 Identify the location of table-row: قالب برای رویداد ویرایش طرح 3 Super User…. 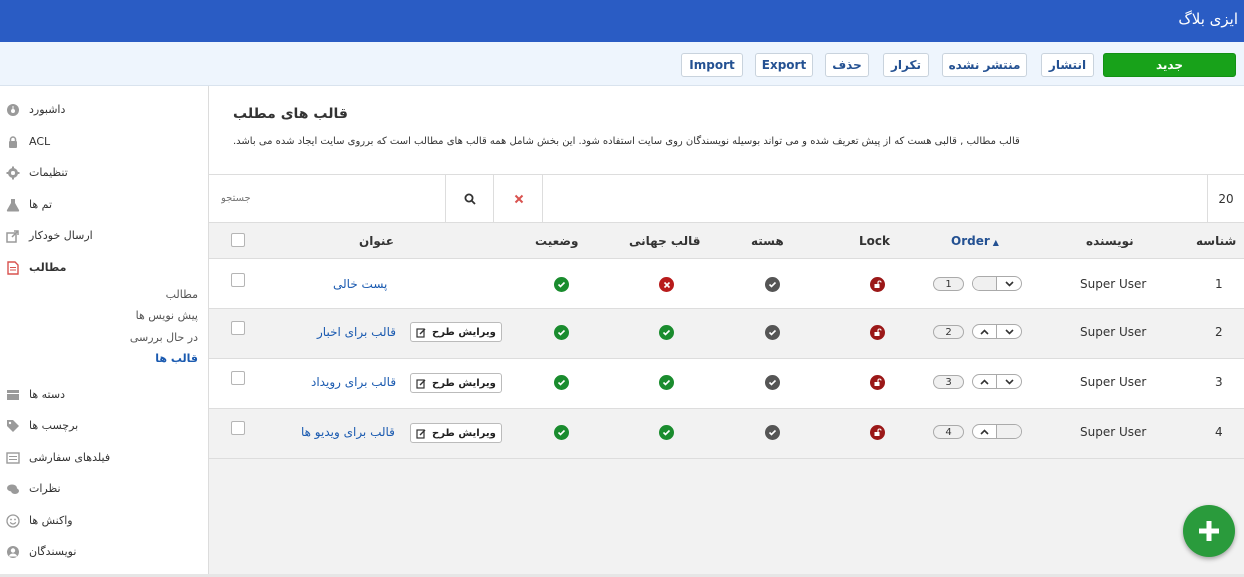
(726, 384).